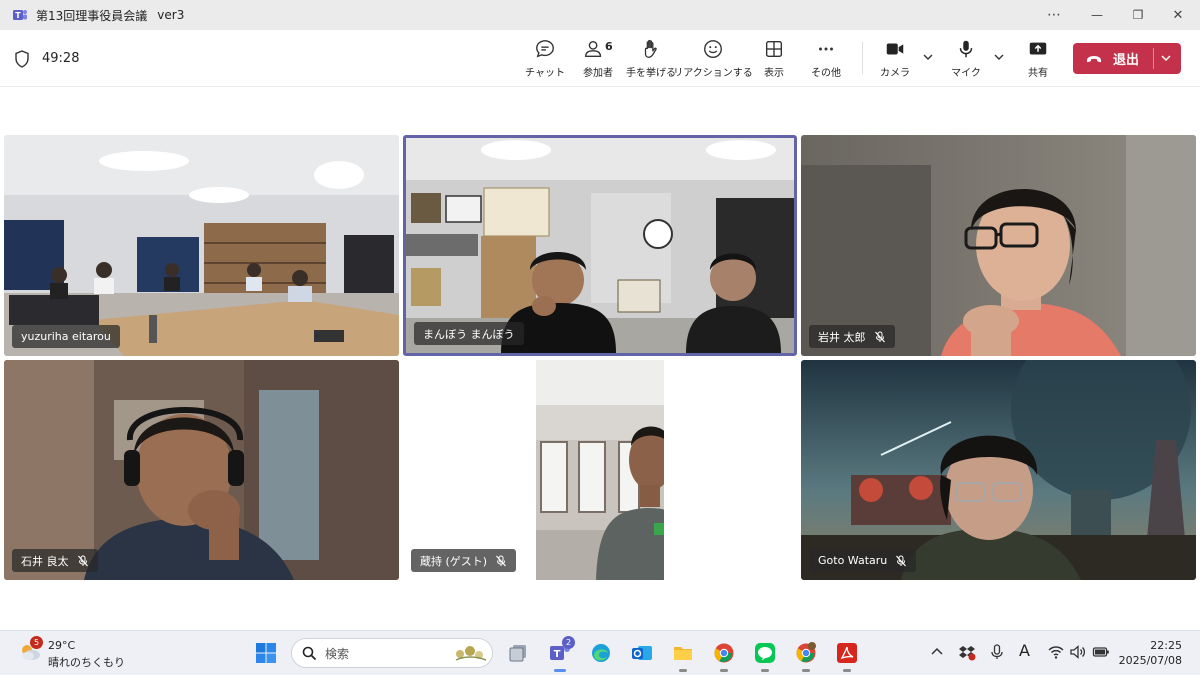 The height and width of the screenshot is (675, 1200). What do you see at coordinates (560, 670) in the screenshot?
I see `teams-active-indicator` at bounding box center [560, 670].